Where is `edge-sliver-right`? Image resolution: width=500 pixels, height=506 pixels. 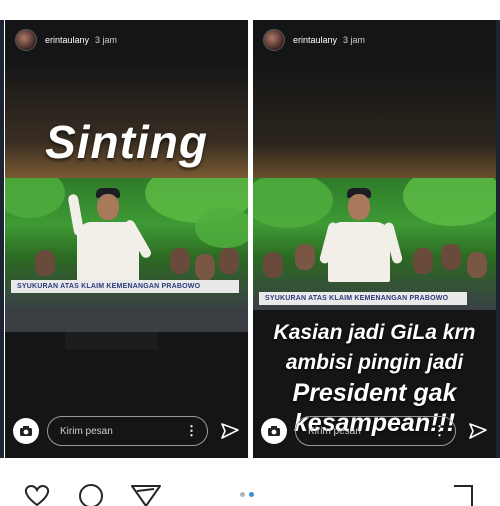
edge-sliver-right is located at coordinates (498, 239).